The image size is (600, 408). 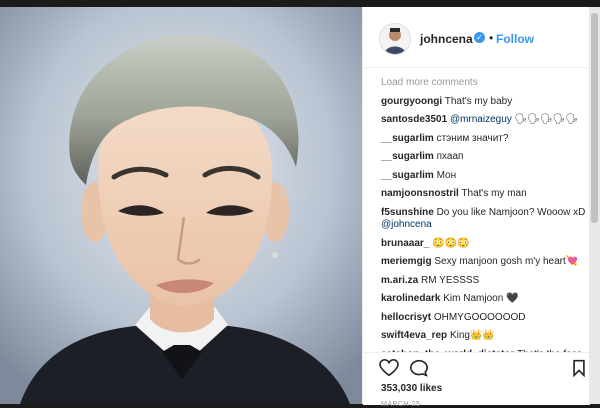 I want to click on avatar, so click(x=395, y=39).